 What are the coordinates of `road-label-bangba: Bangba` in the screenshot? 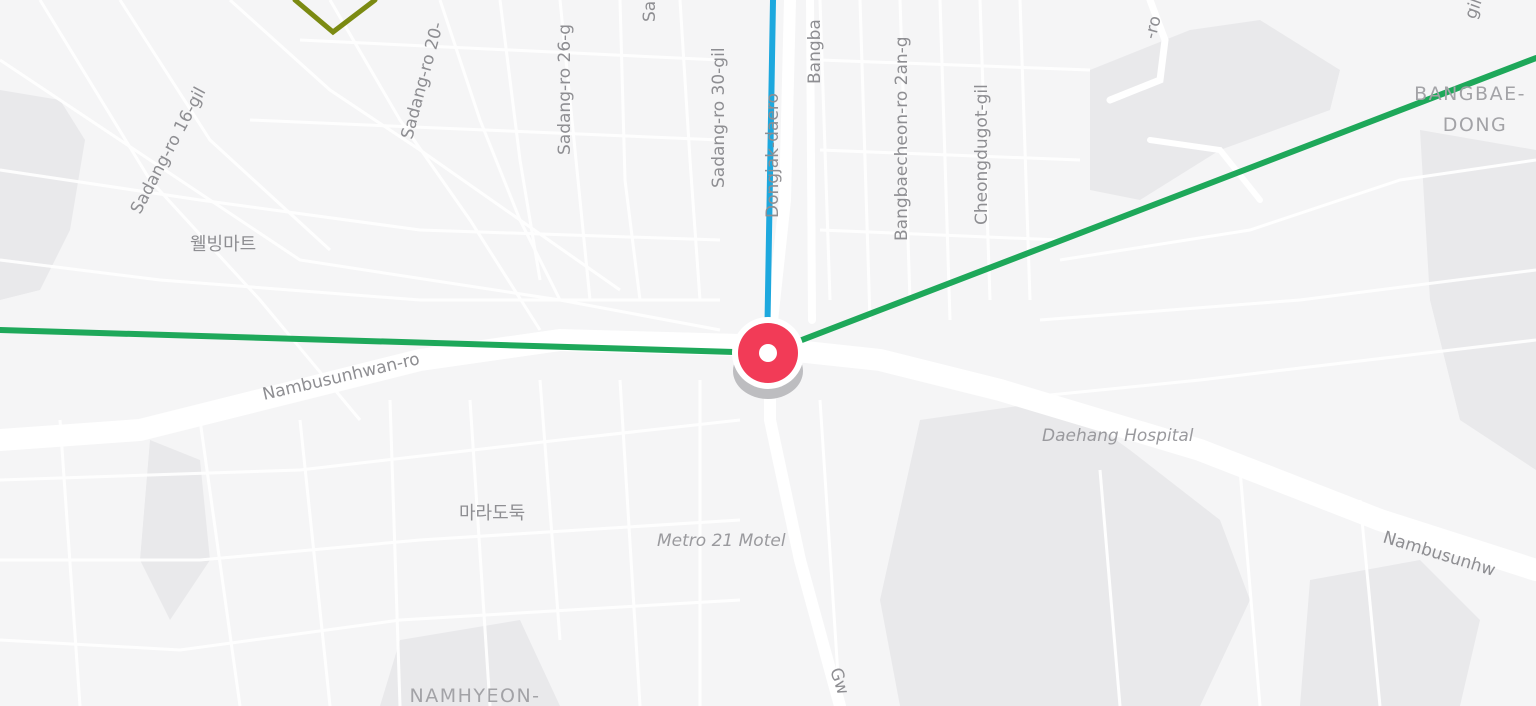 It's located at (815, 51).